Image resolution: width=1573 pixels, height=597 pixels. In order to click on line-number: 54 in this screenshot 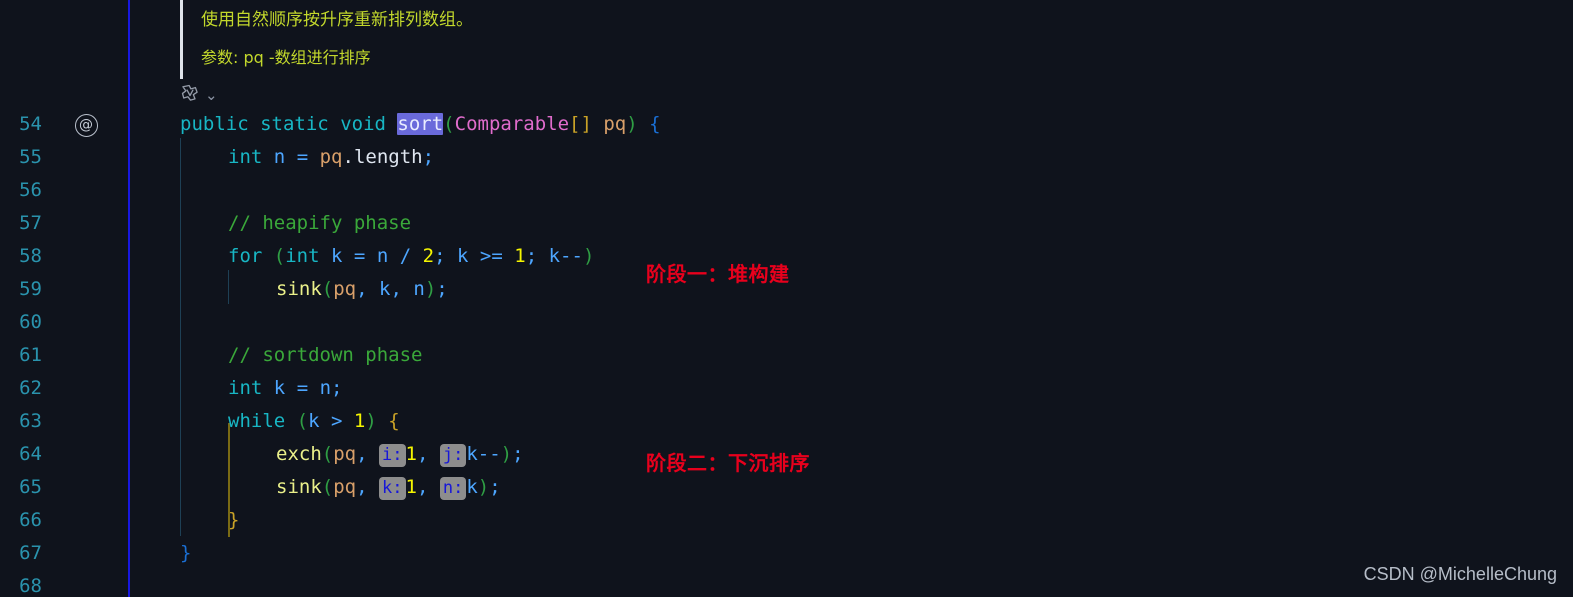, I will do `click(30, 124)`.